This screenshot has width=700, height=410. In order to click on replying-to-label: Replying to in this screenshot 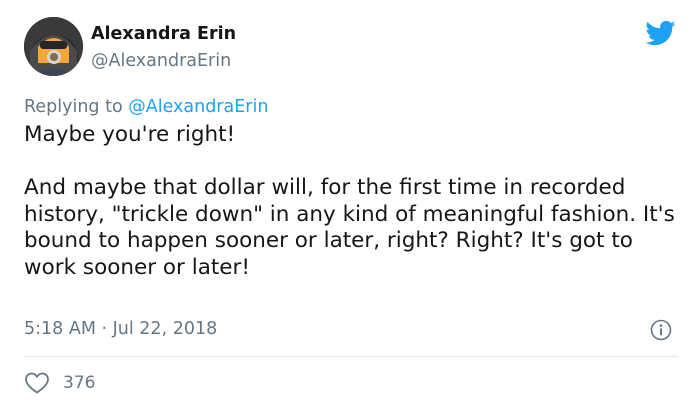, I will do `click(76, 107)`.